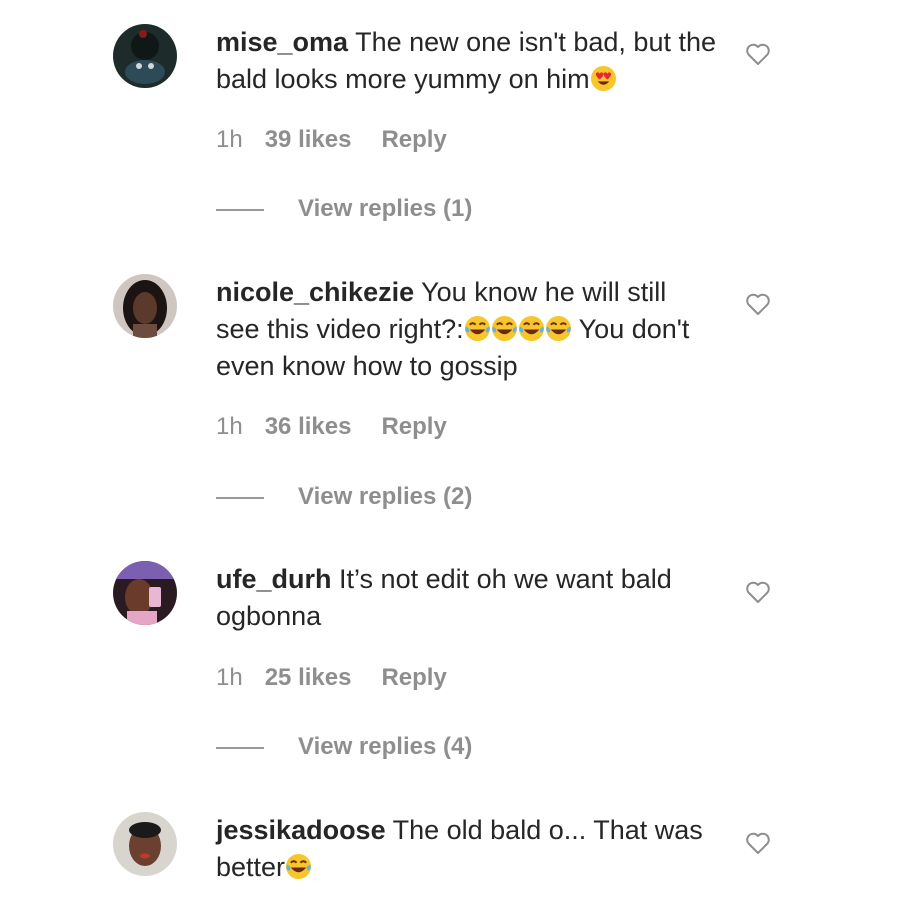 Image resolution: width=900 pixels, height=900 pixels. What do you see at coordinates (282, 42) in the screenshot?
I see `comment-username: mise_oma` at bounding box center [282, 42].